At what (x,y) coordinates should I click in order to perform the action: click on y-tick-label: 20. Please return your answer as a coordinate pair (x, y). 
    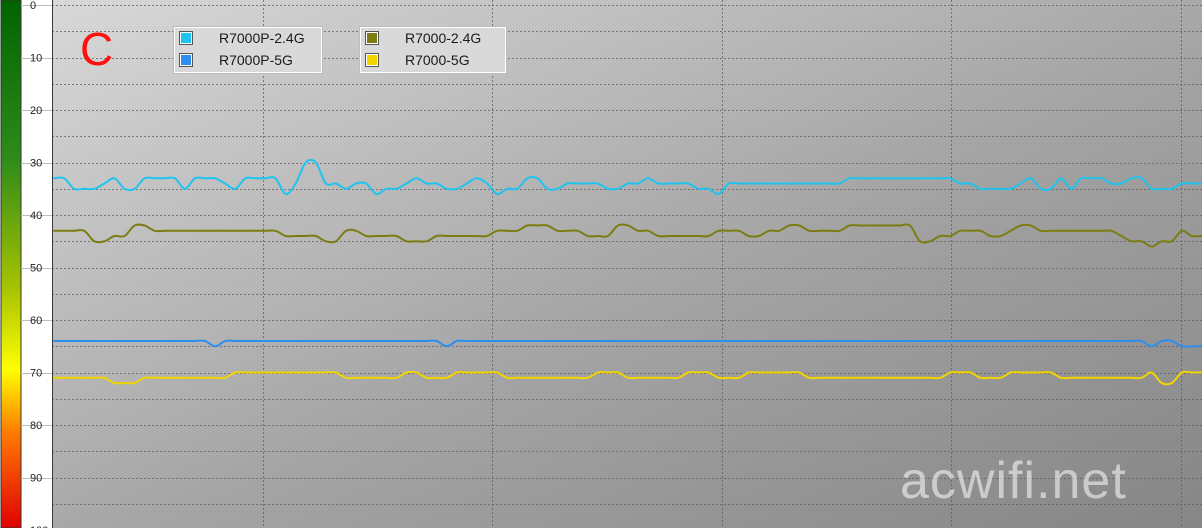
    Looking at the image, I should click on (36, 111).